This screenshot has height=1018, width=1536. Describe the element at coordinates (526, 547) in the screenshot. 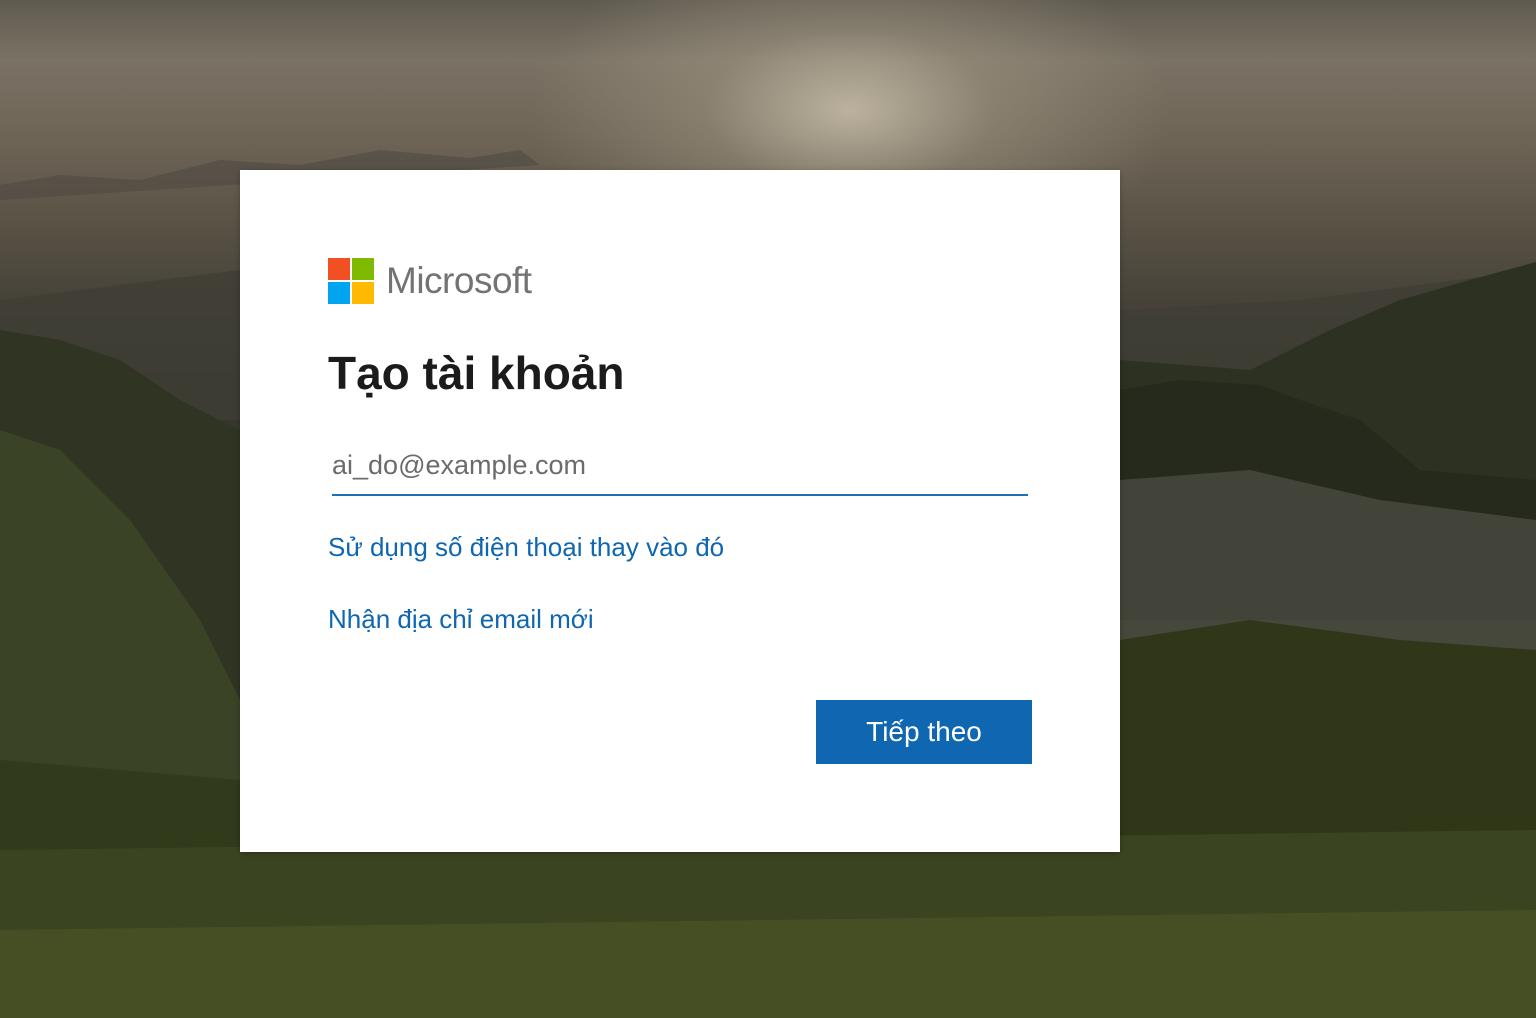

I see `use-phone-number-link: Sử dụng số điện thoại thay vào đó` at that location.